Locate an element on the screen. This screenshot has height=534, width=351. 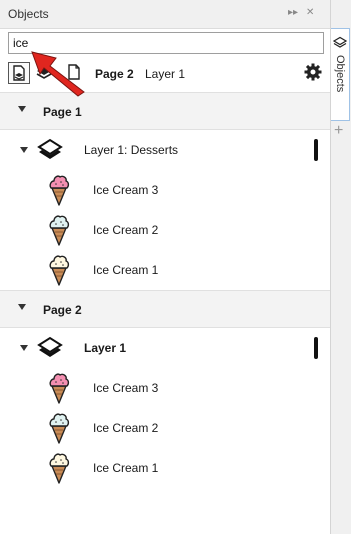
page-view-button is located at coordinates (75, 73).